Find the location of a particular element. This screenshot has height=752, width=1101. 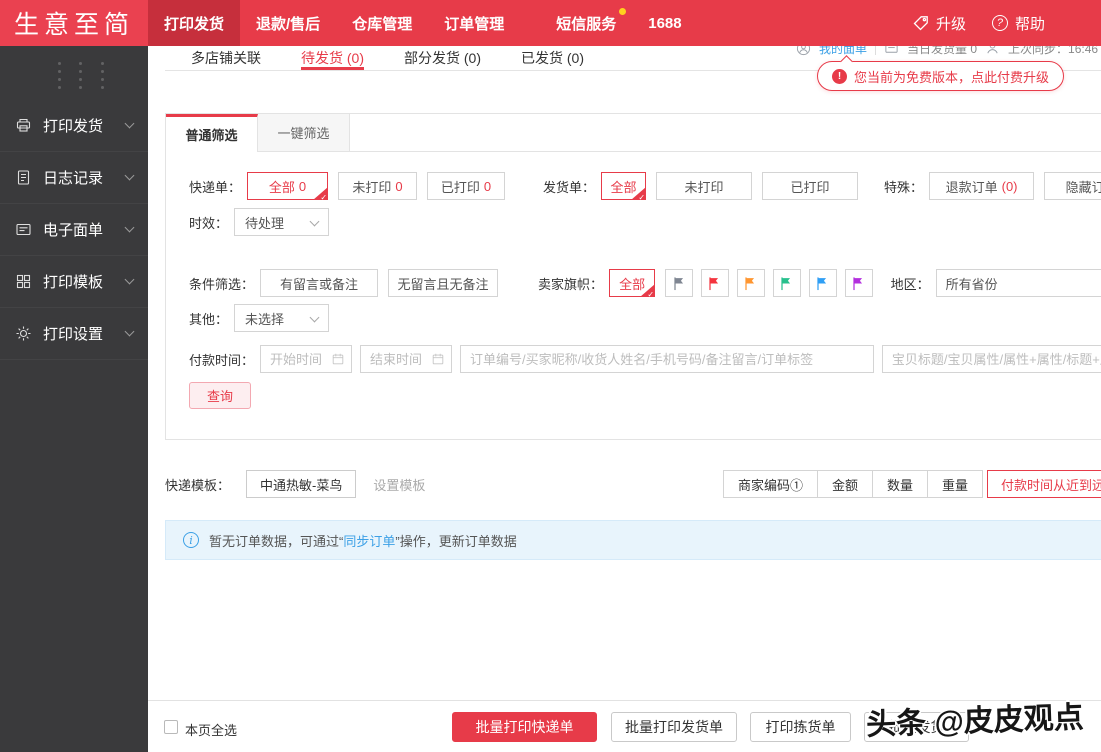

sidebar-item-print-template: 打印模板 is located at coordinates (74, 282).